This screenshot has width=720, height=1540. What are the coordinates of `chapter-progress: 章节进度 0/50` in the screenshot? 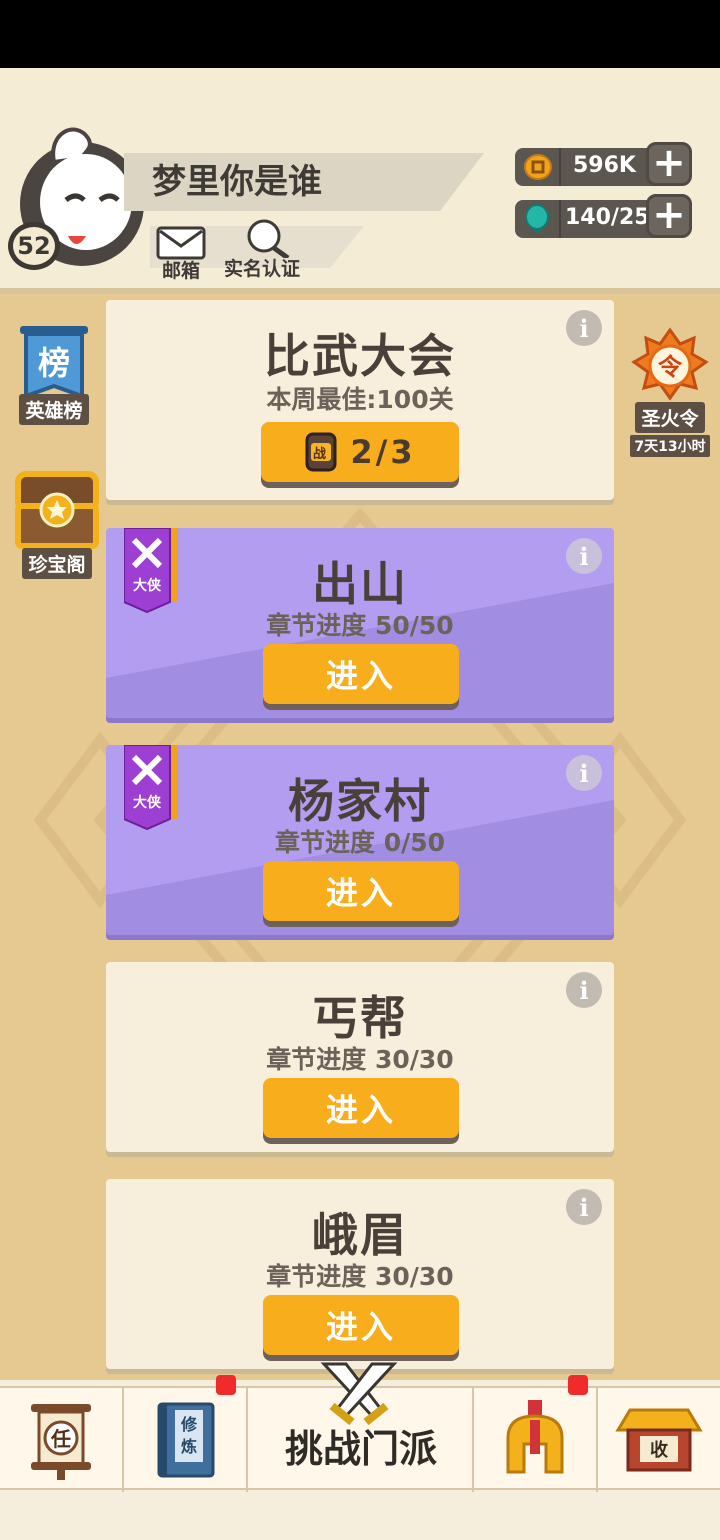 It's located at (360, 842).